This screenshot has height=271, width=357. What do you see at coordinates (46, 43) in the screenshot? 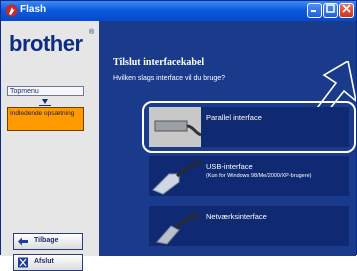
I see `brother-logo: brother` at bounding box center [46, 43].